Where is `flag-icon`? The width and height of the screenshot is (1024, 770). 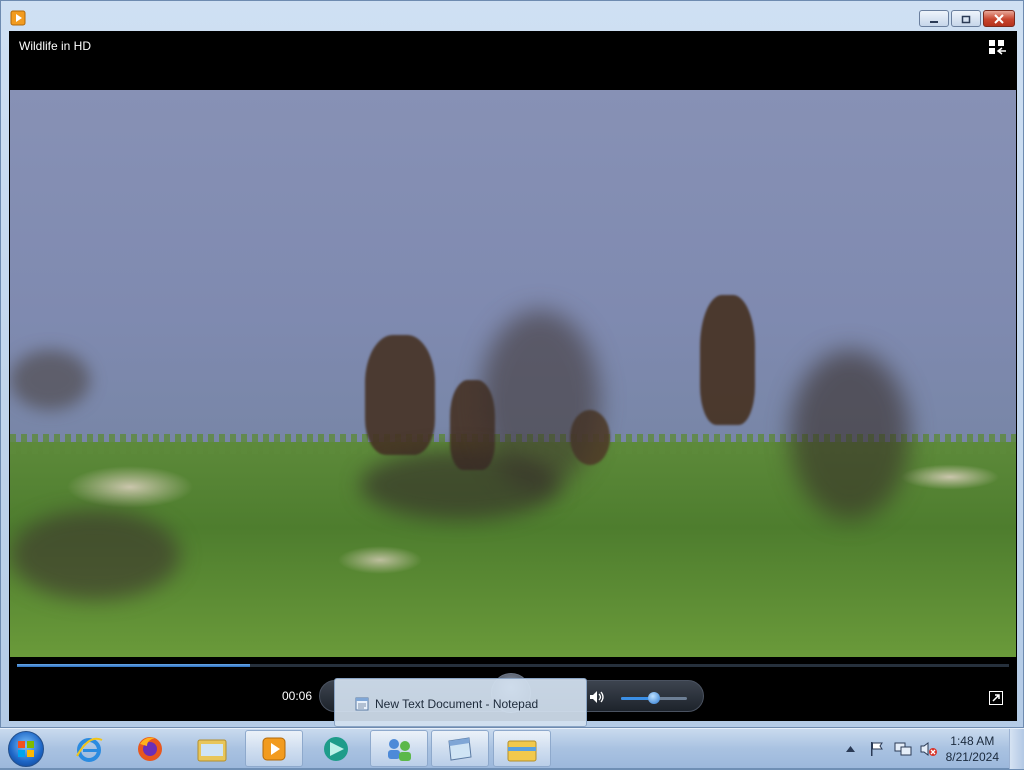
flag-icon is located at coordinates (876, 749).